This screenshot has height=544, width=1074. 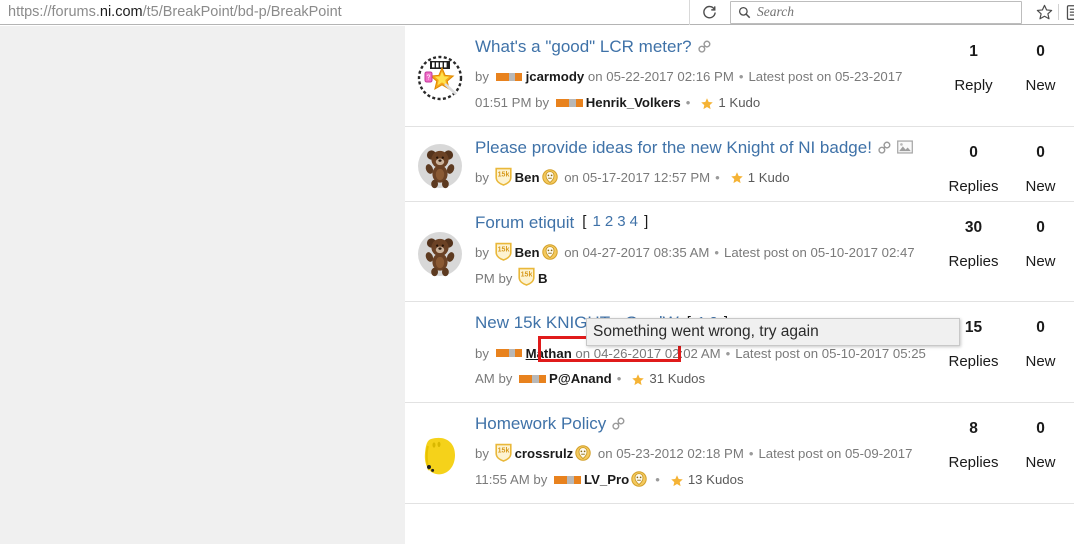 What do you see at coordinates (621, 221) in the screenshot?
I see `topic-page-link: 3` at bounding box center [621, 221].